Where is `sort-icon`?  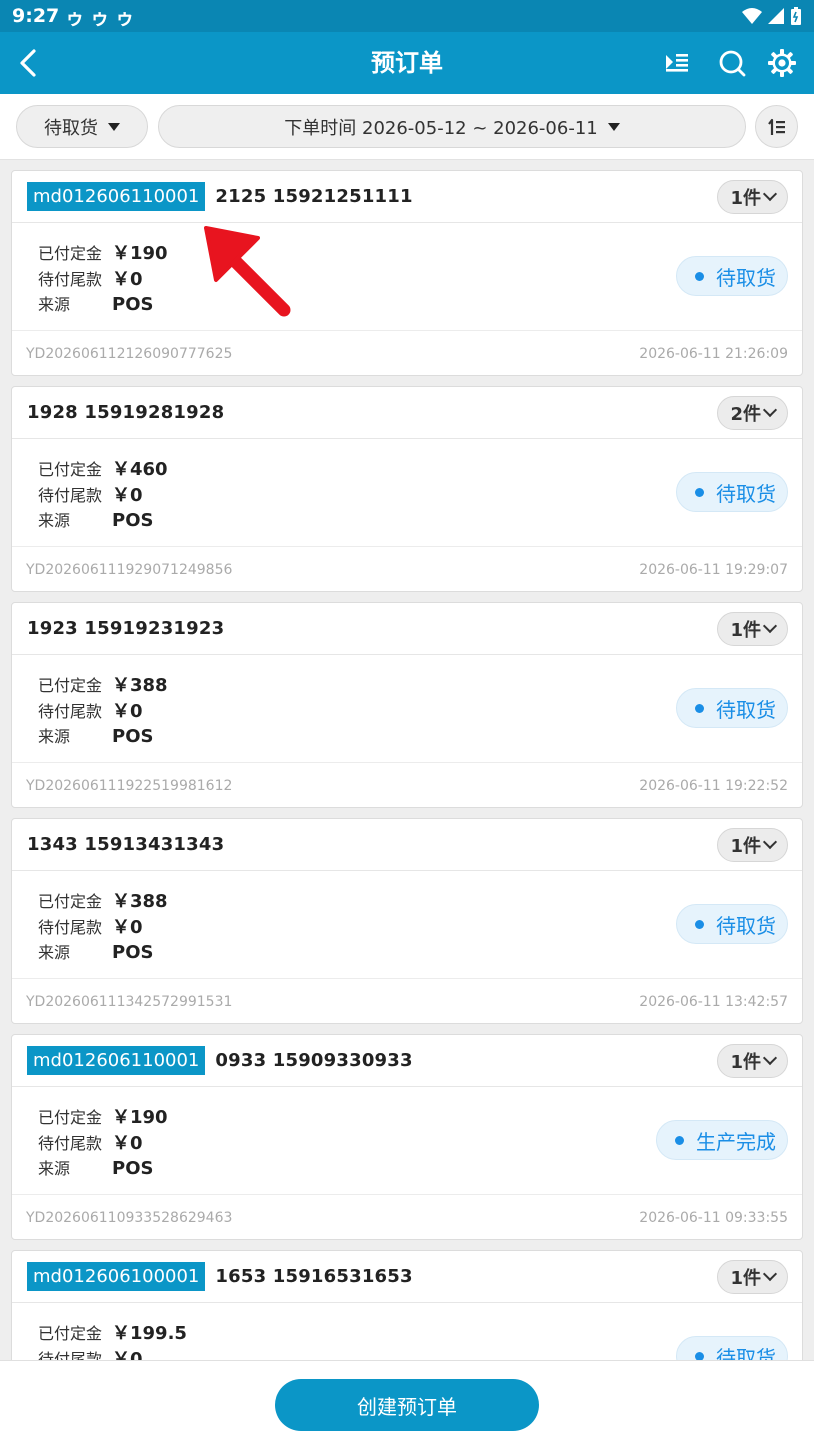 sort-icon is located at coordinates (776, 126).